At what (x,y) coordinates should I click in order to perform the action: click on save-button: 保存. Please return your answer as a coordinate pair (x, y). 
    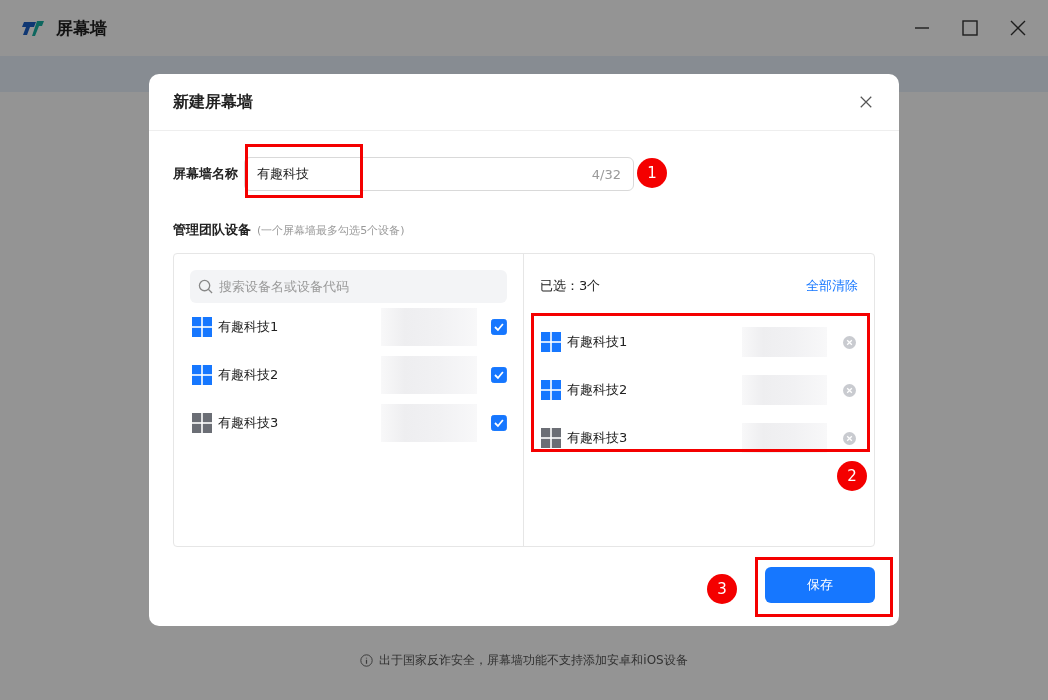
    Looking at the image, I should click on (820, 585).